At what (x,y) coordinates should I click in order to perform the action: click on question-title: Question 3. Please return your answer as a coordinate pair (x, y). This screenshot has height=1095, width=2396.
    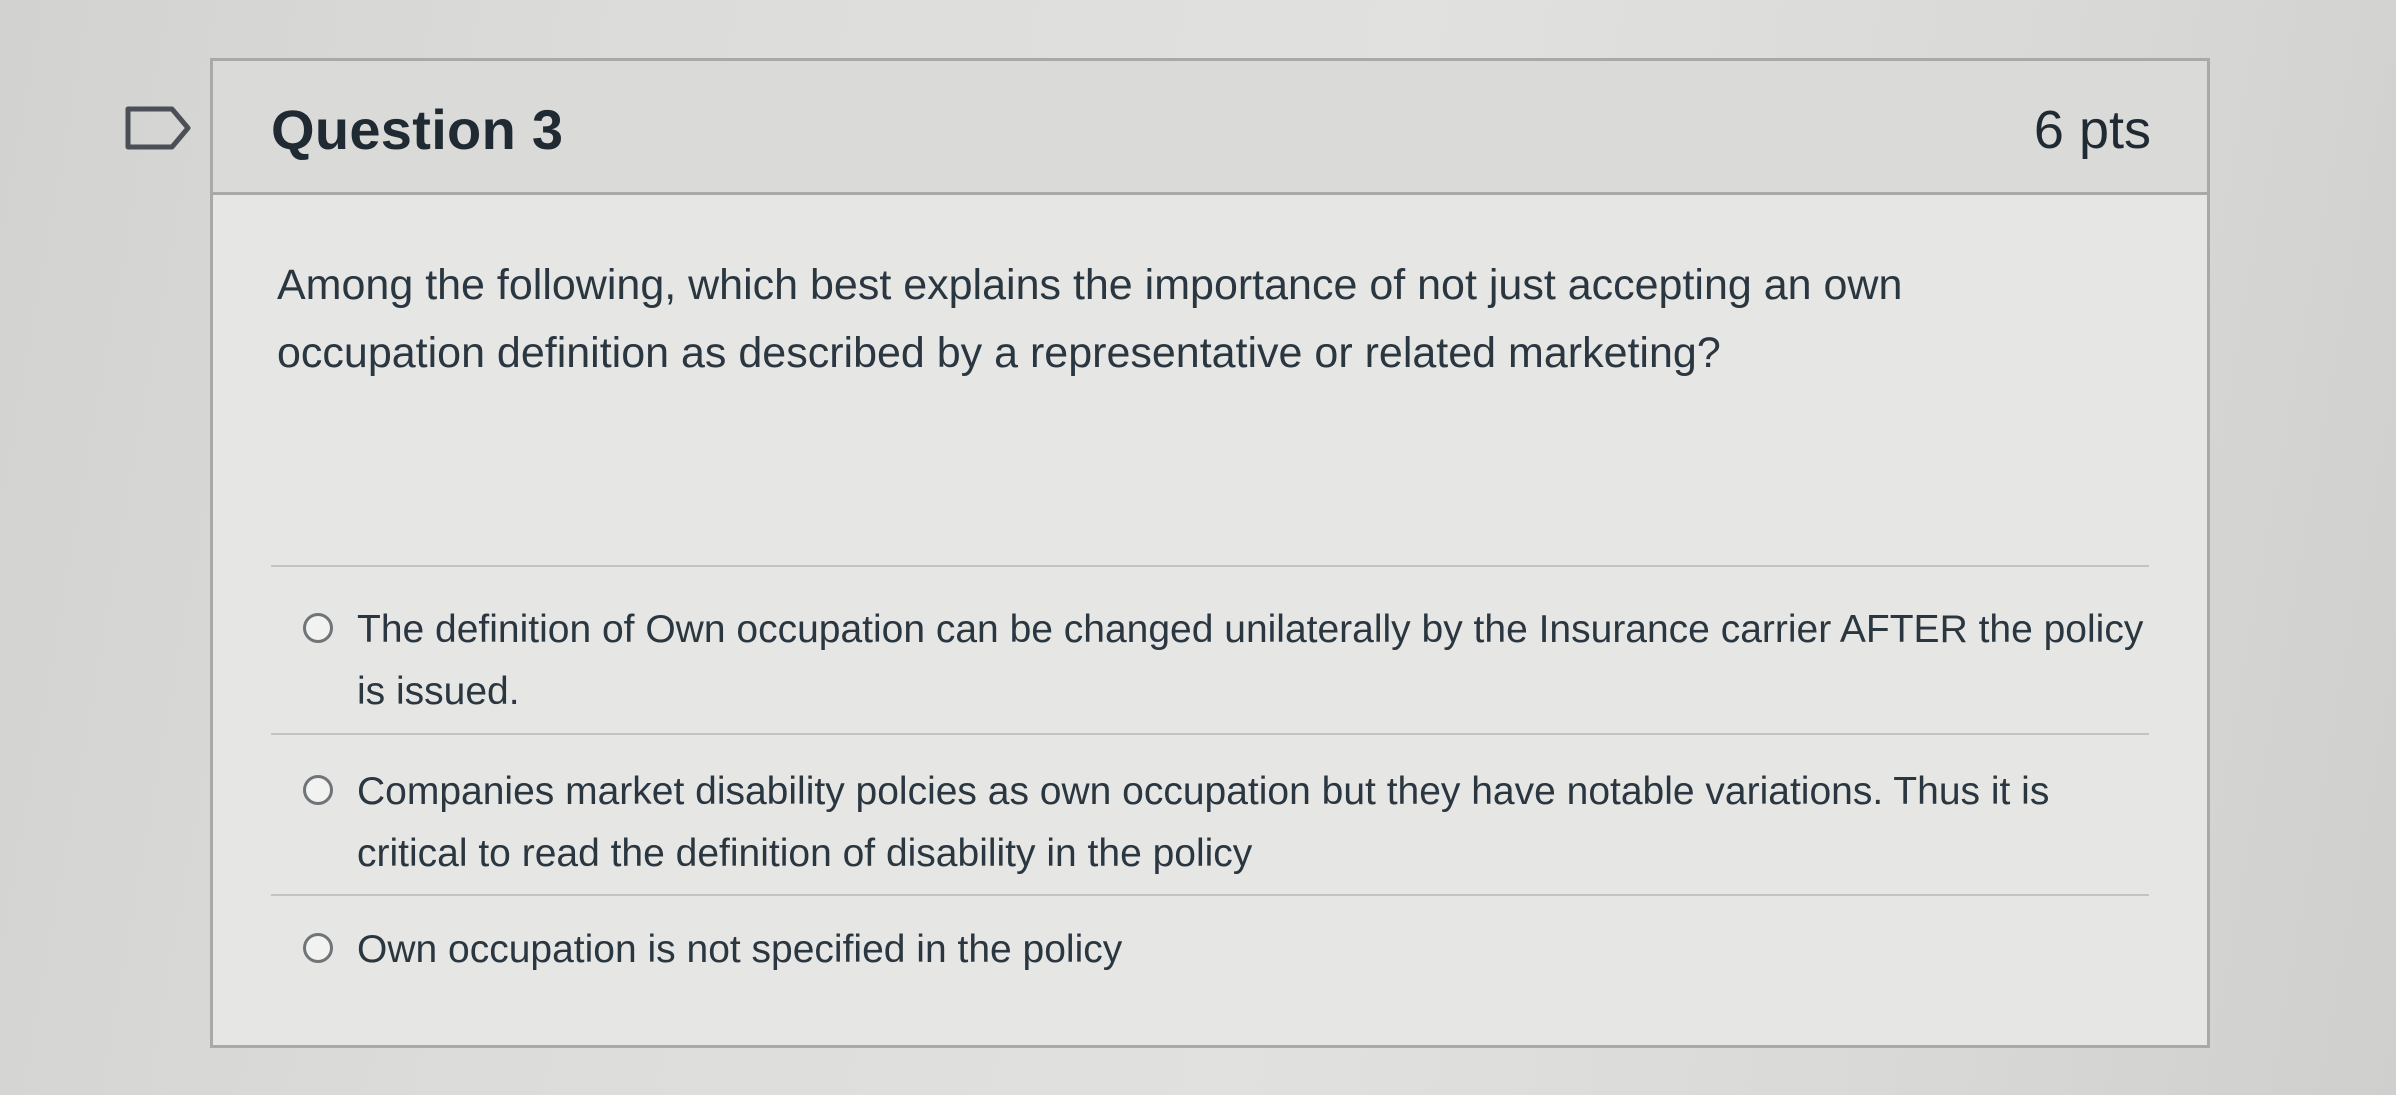
    Looking at the image, I should click on (417, 129).